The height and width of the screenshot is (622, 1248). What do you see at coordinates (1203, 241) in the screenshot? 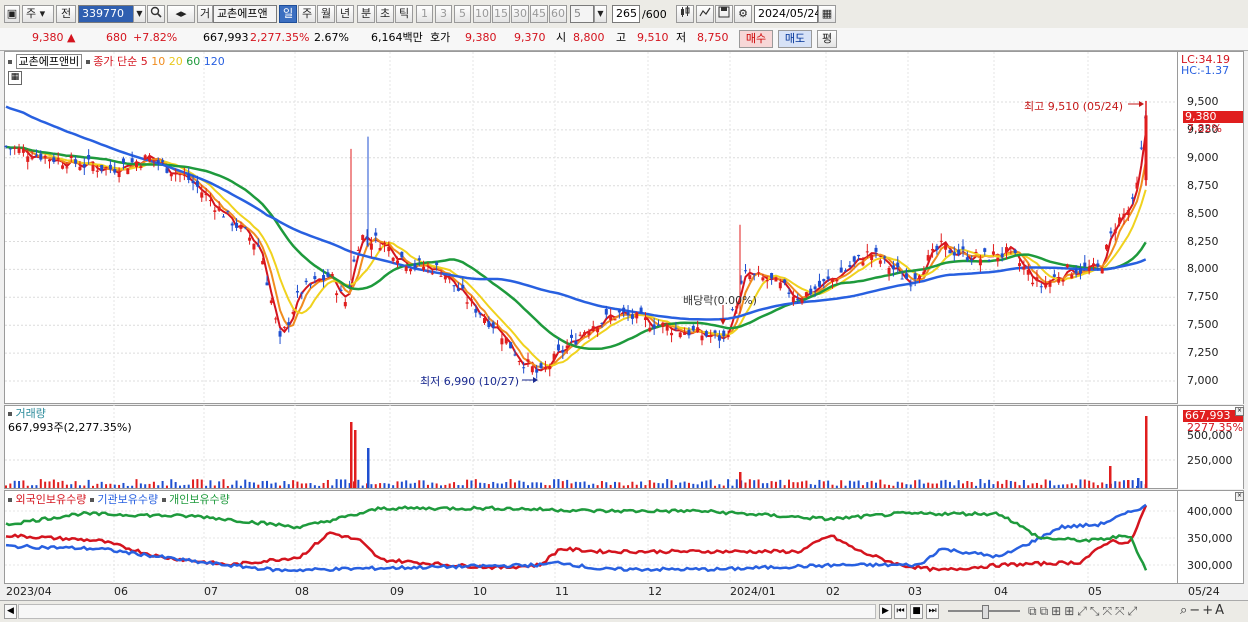
I see `price-tick-label: 8,250` at bounding box center [1203, 241].